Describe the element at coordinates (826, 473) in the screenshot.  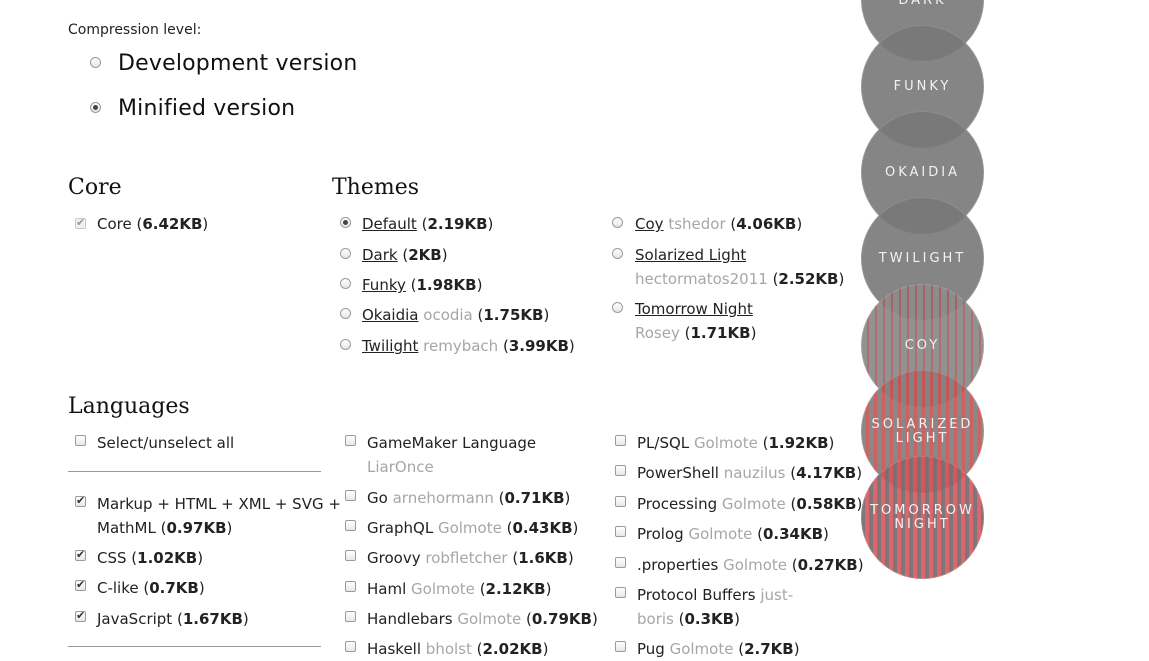
I see `lang-powershell-size: 4.17KB` at that location.